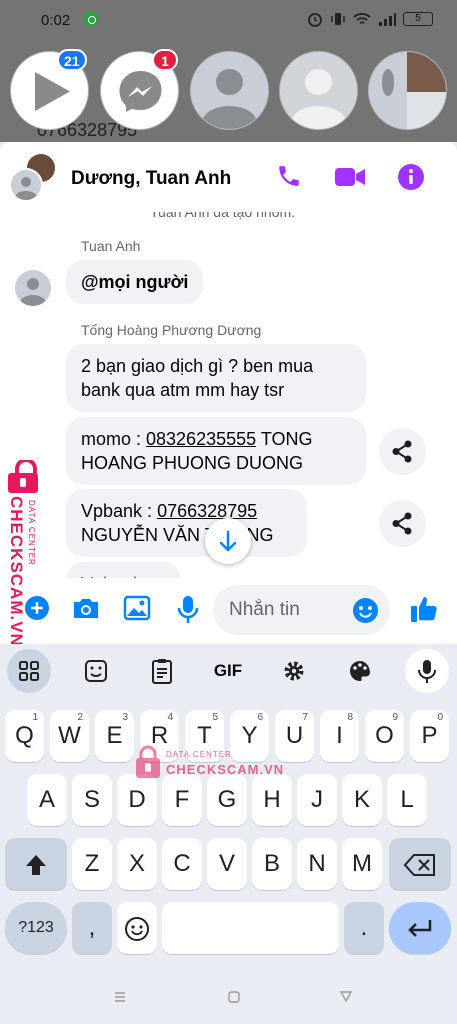 This screenshot has height=1024, width=457. I want to click on apps-grid-button, so click(29, 671).